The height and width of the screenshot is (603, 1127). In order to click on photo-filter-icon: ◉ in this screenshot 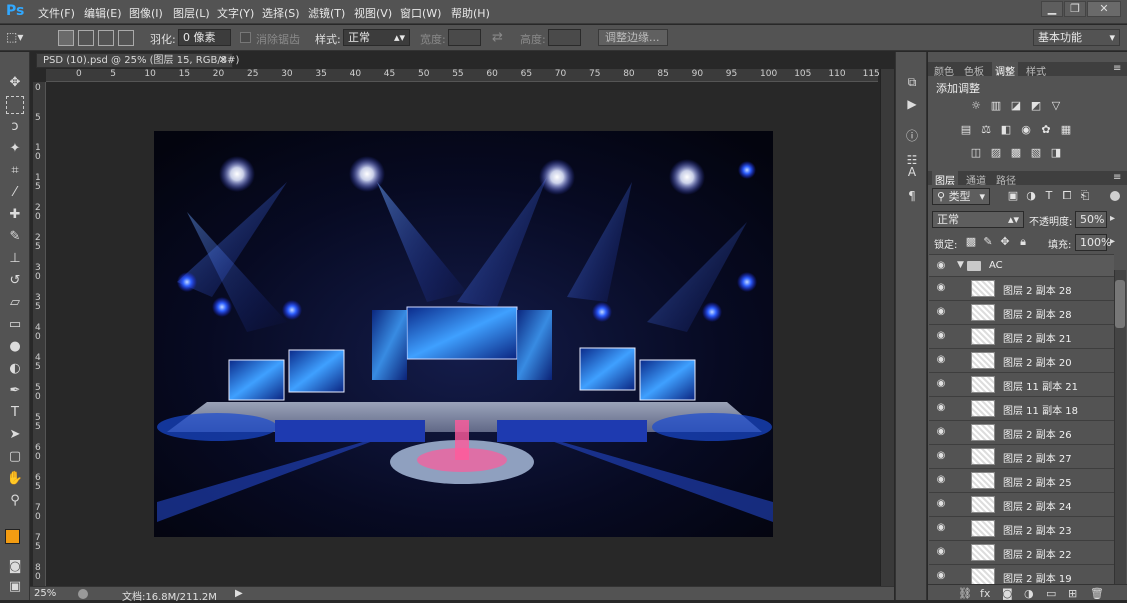, I will do `click(1026, 130)`.